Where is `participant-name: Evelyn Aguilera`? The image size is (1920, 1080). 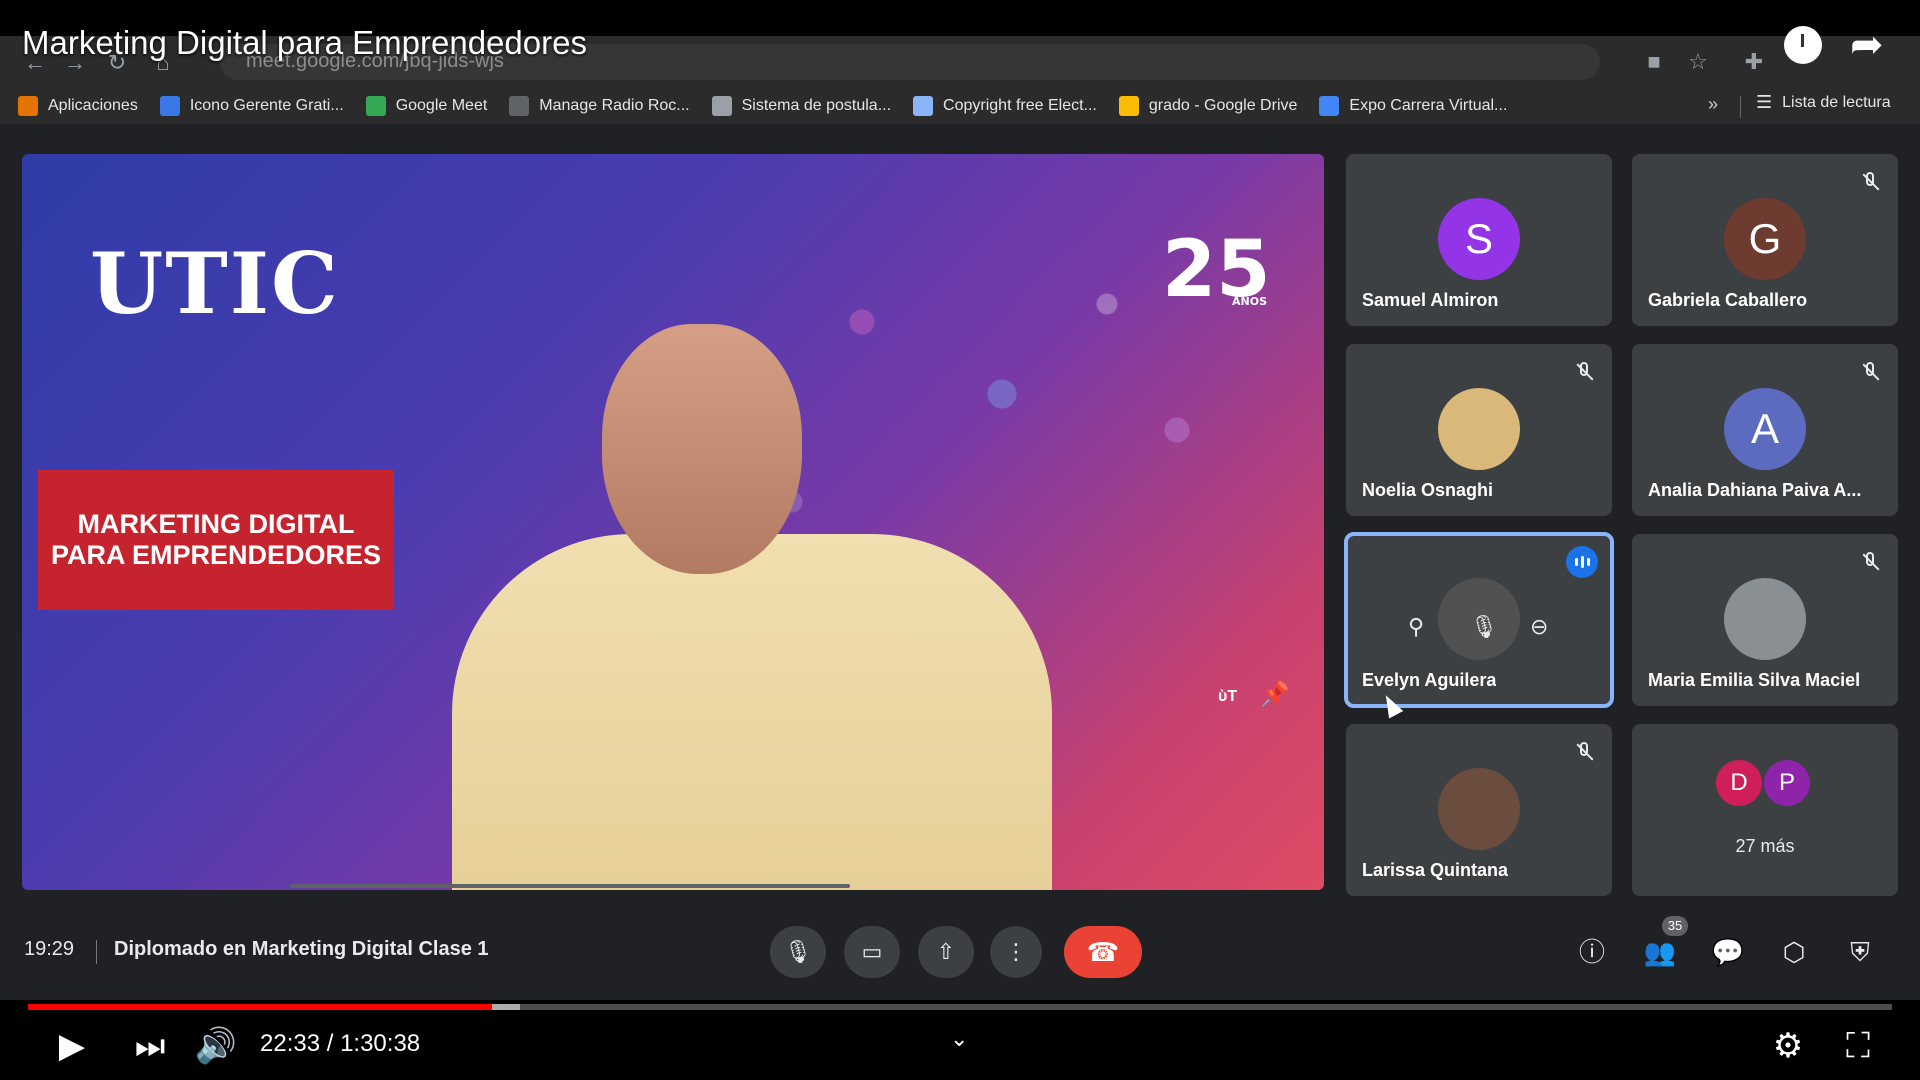
participant-name: Evelyn Aguilera is located at coordinates (1429, 680).